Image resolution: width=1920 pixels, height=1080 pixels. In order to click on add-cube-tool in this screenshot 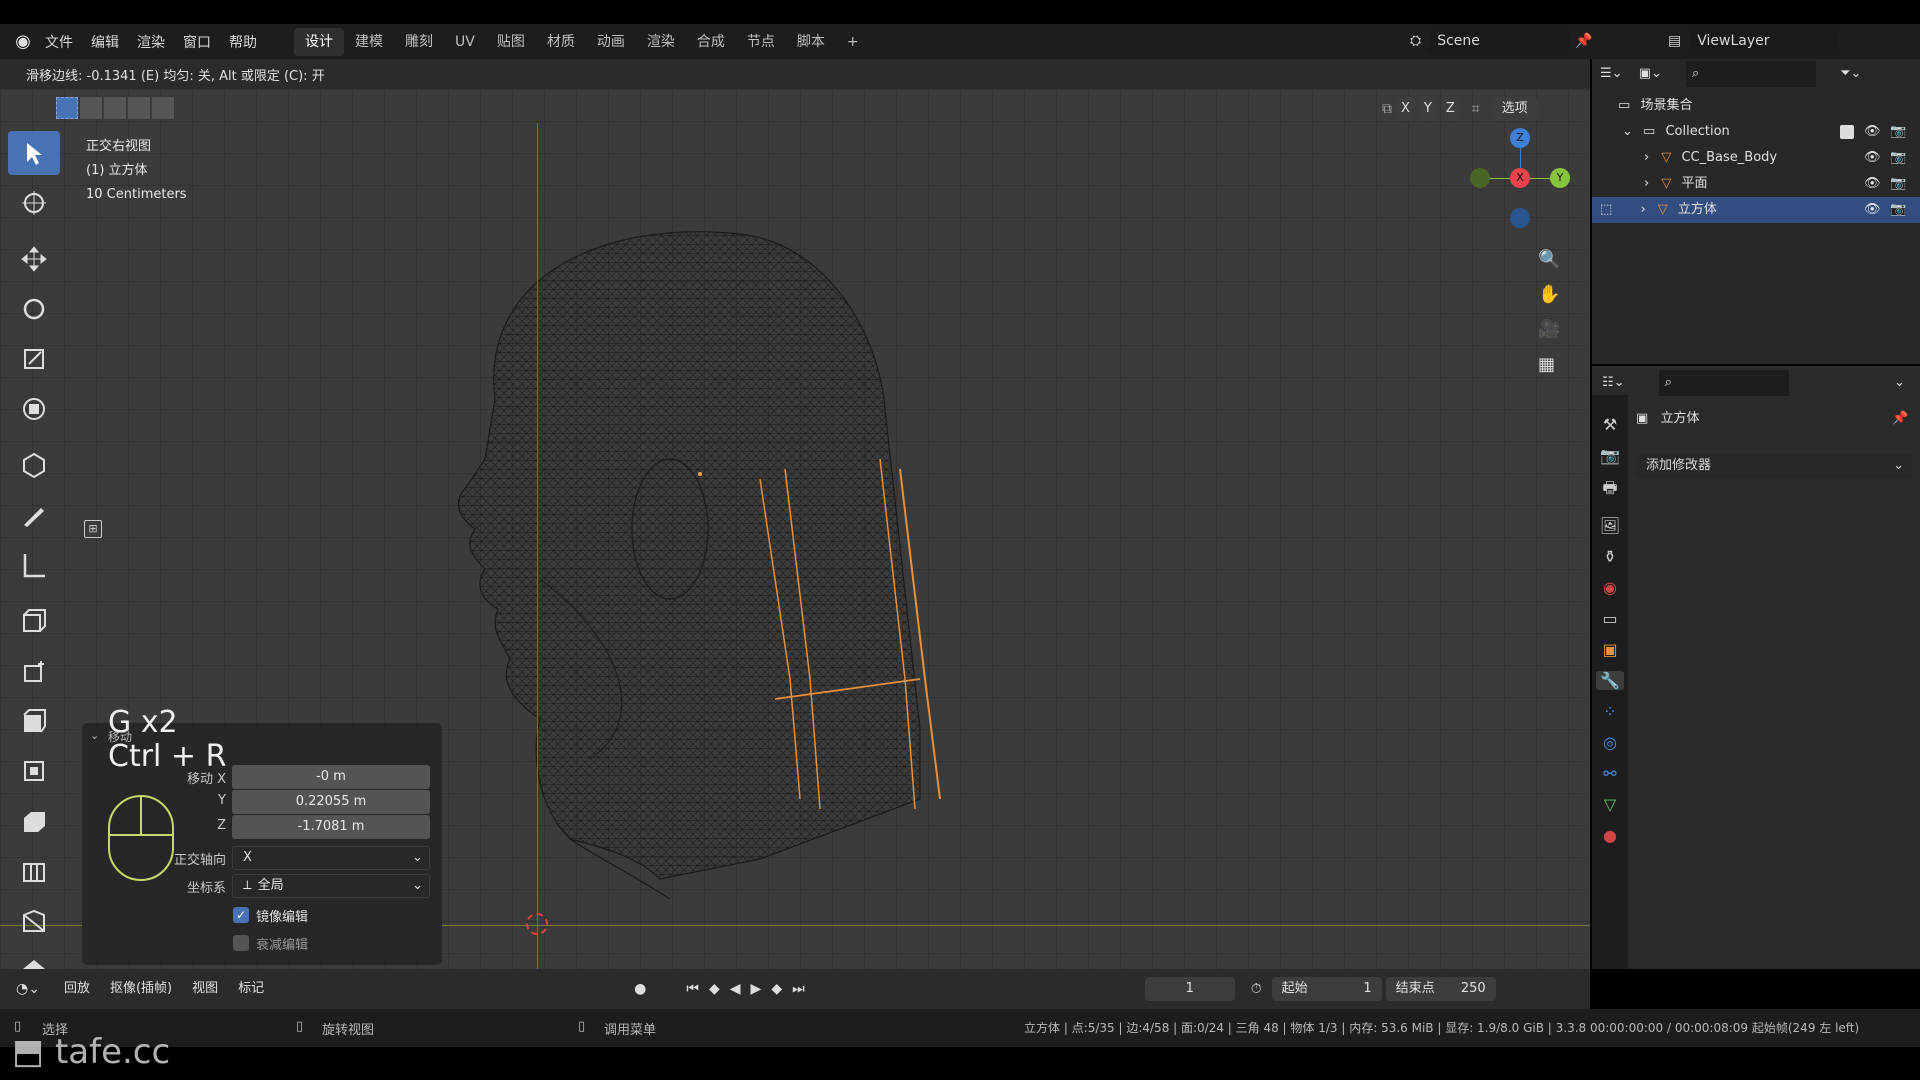, I will do `click(34, 621)`.